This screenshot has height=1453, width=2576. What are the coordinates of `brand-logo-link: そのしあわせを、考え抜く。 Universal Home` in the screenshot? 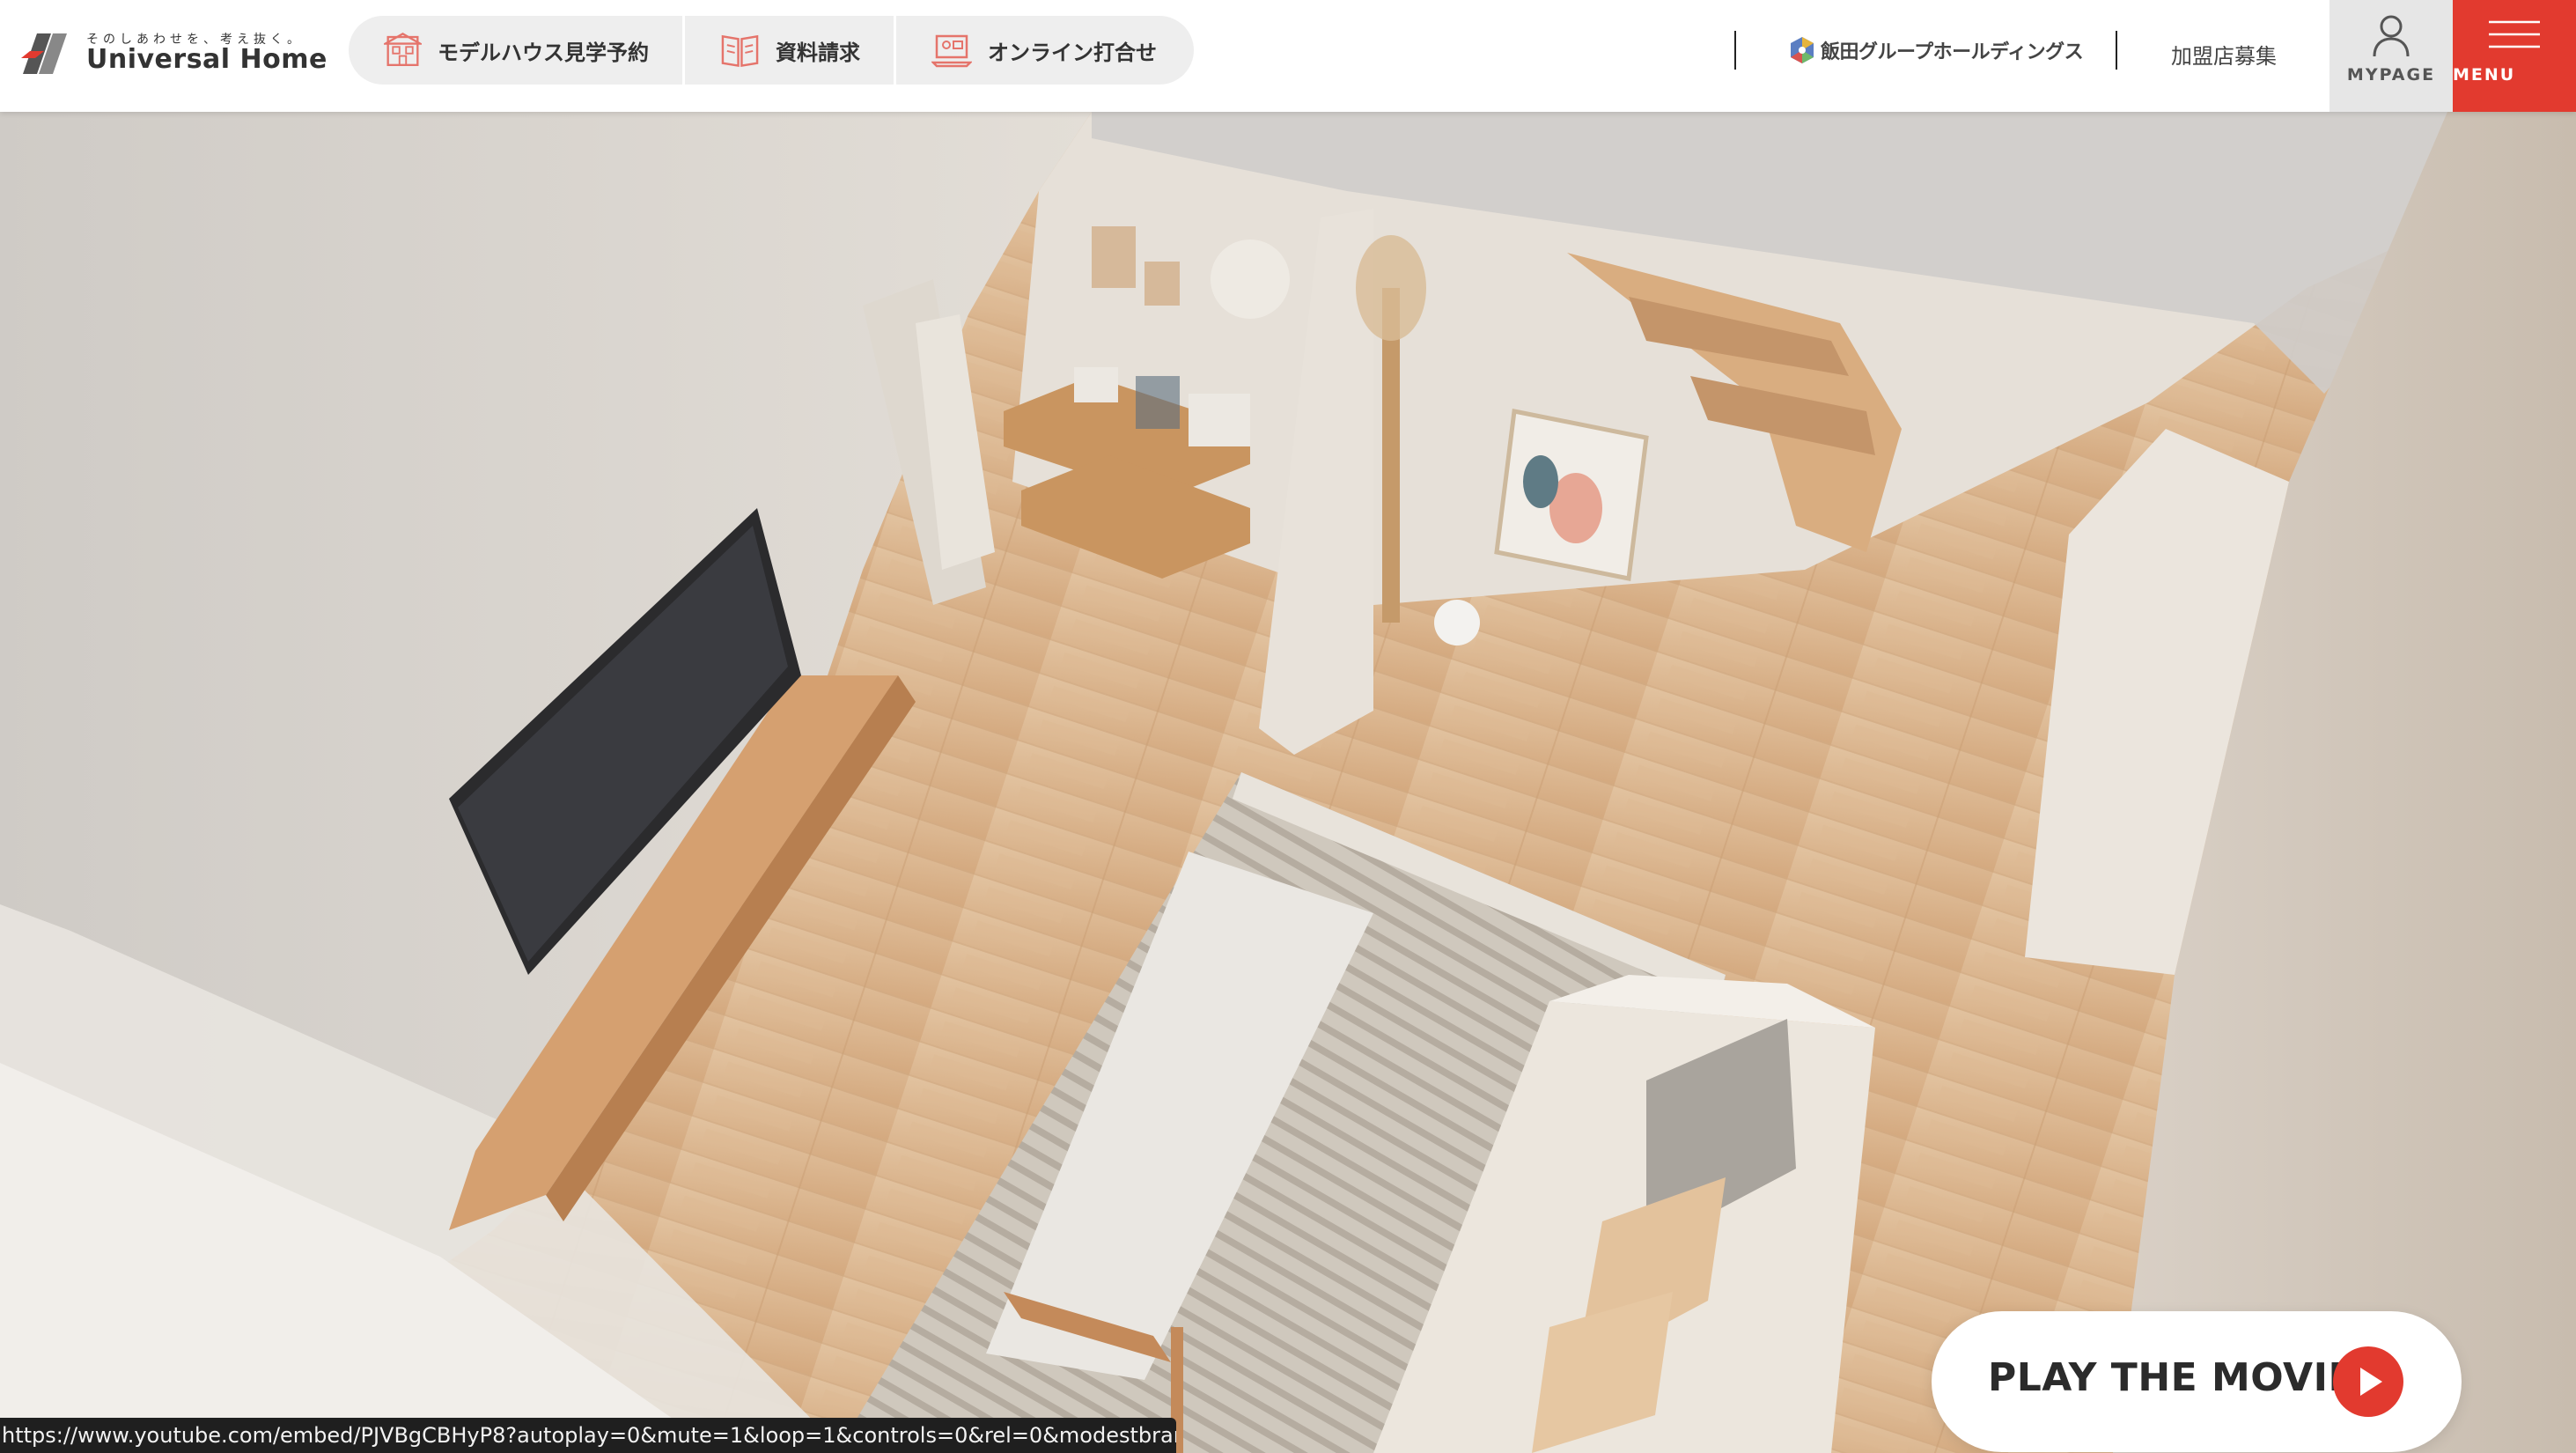 It's located at (174, 52).